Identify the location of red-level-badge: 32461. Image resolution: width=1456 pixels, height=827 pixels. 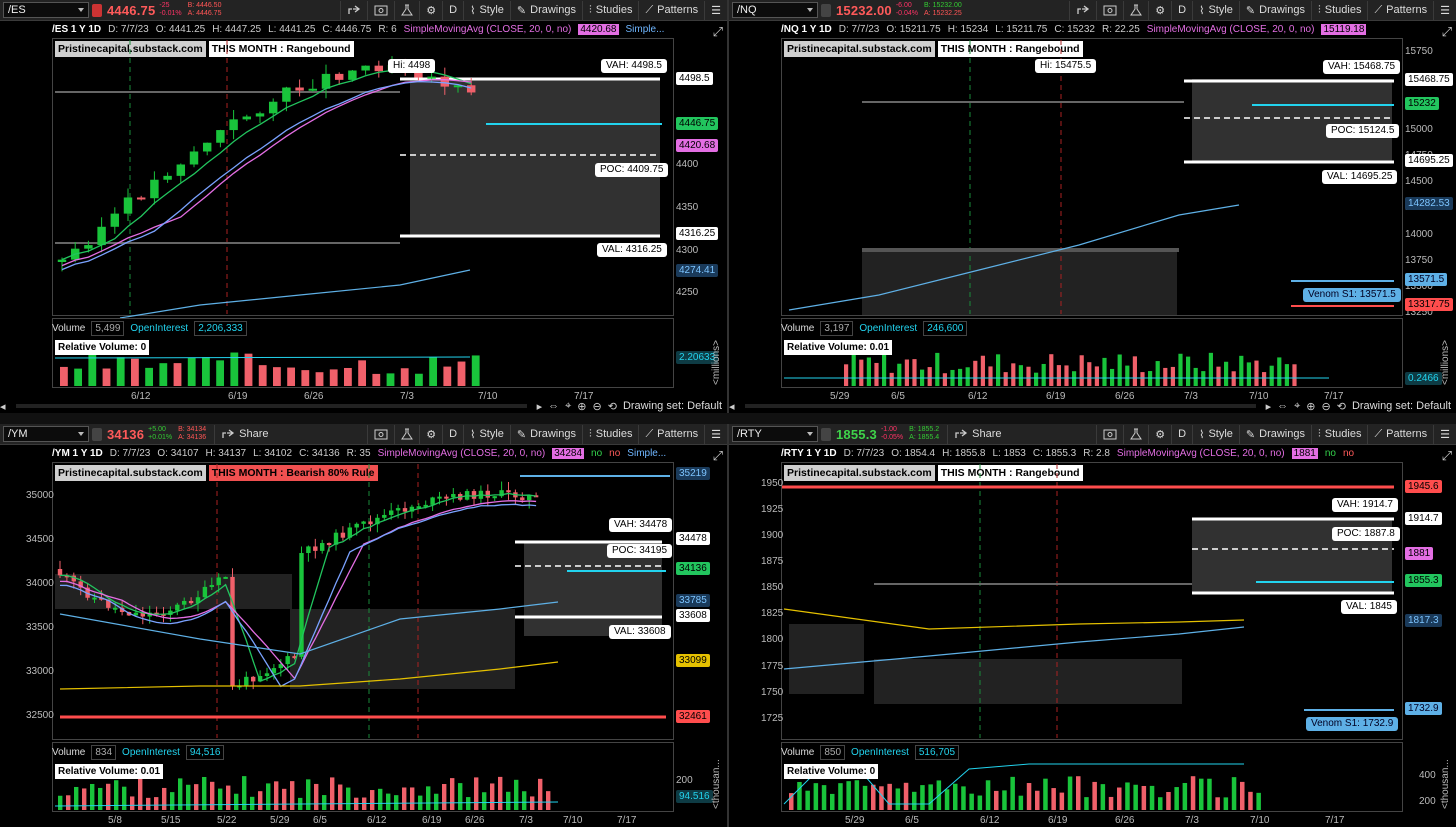
(693, 716).